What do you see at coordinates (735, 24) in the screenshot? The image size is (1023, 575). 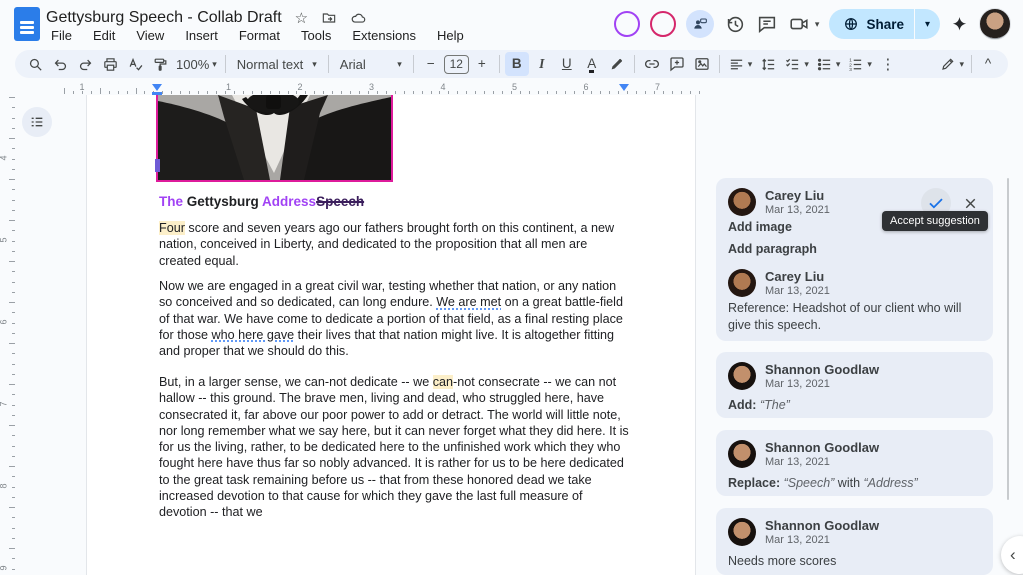 I see `version-history-icon` at bounding box center [735, 24].